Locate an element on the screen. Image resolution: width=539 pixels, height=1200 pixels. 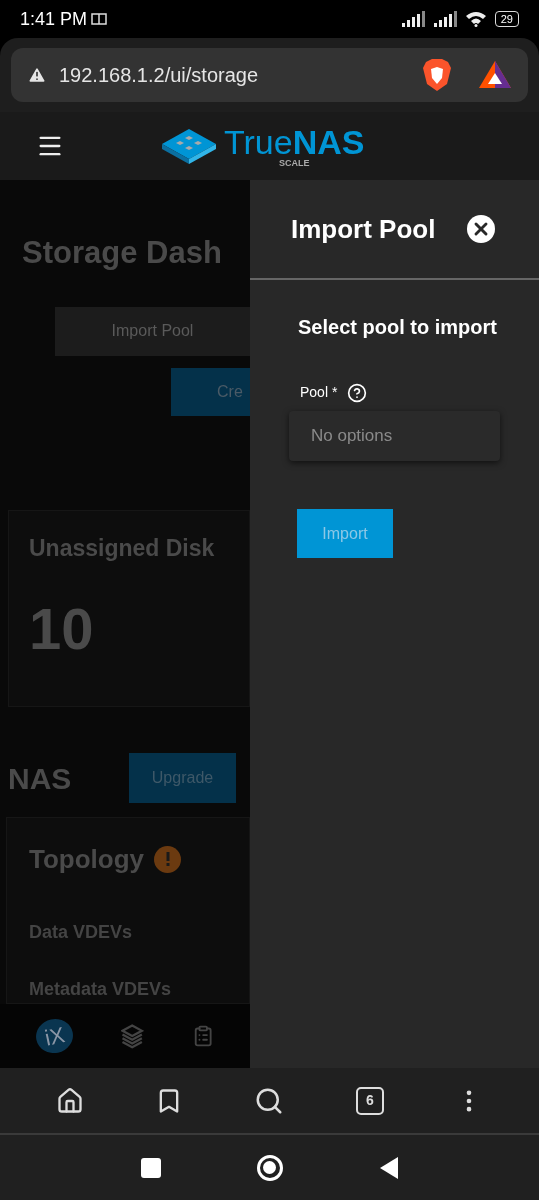
grid-logo-icon is located at coordinates (189, 146).